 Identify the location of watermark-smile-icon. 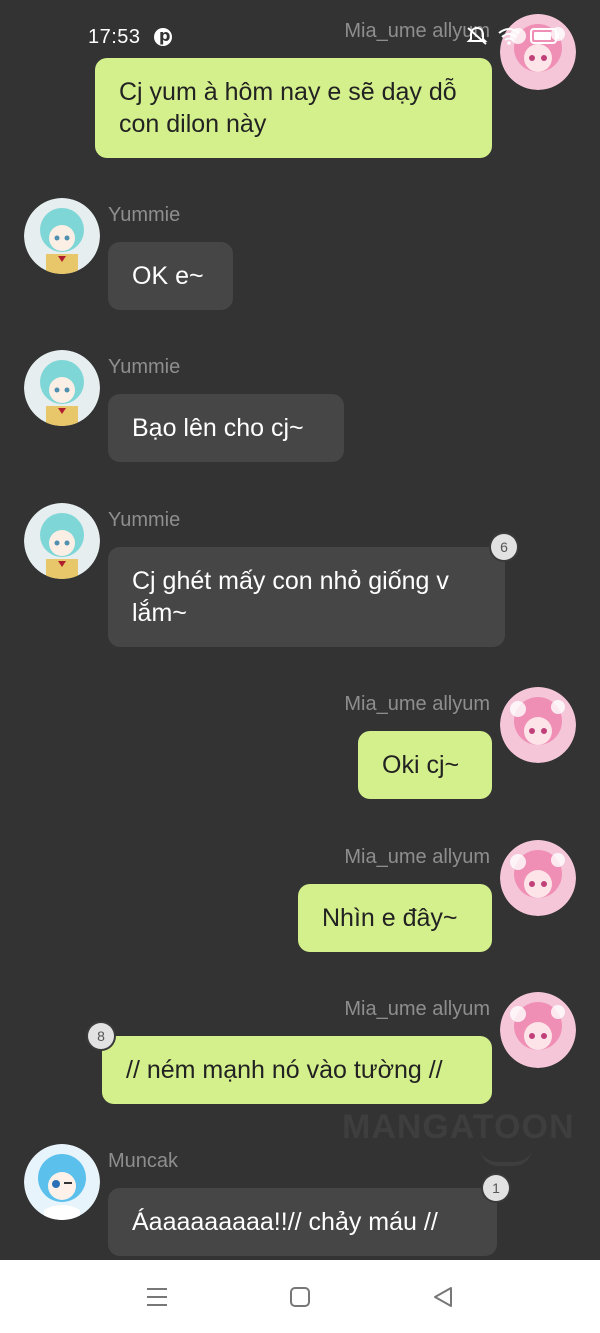
(506, 1157).